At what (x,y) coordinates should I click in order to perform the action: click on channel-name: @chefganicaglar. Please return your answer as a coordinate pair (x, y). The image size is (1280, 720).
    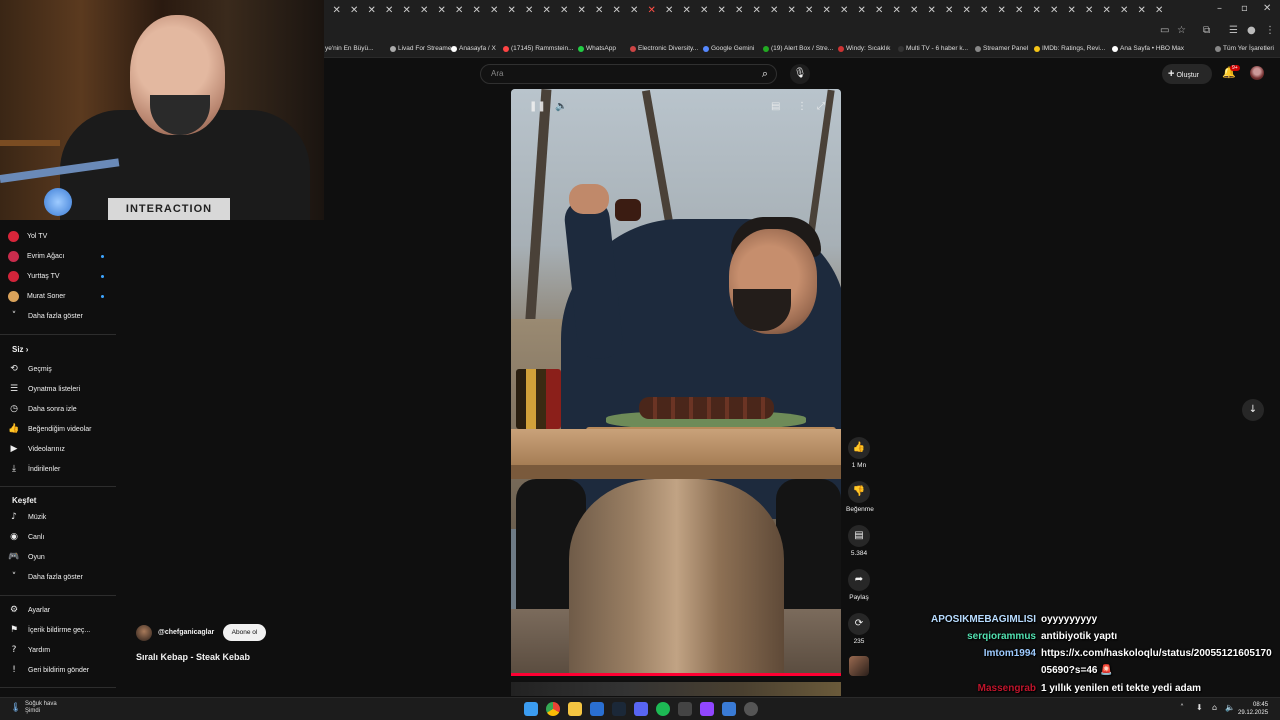
    Looking at the image, I should click on (186, 632).